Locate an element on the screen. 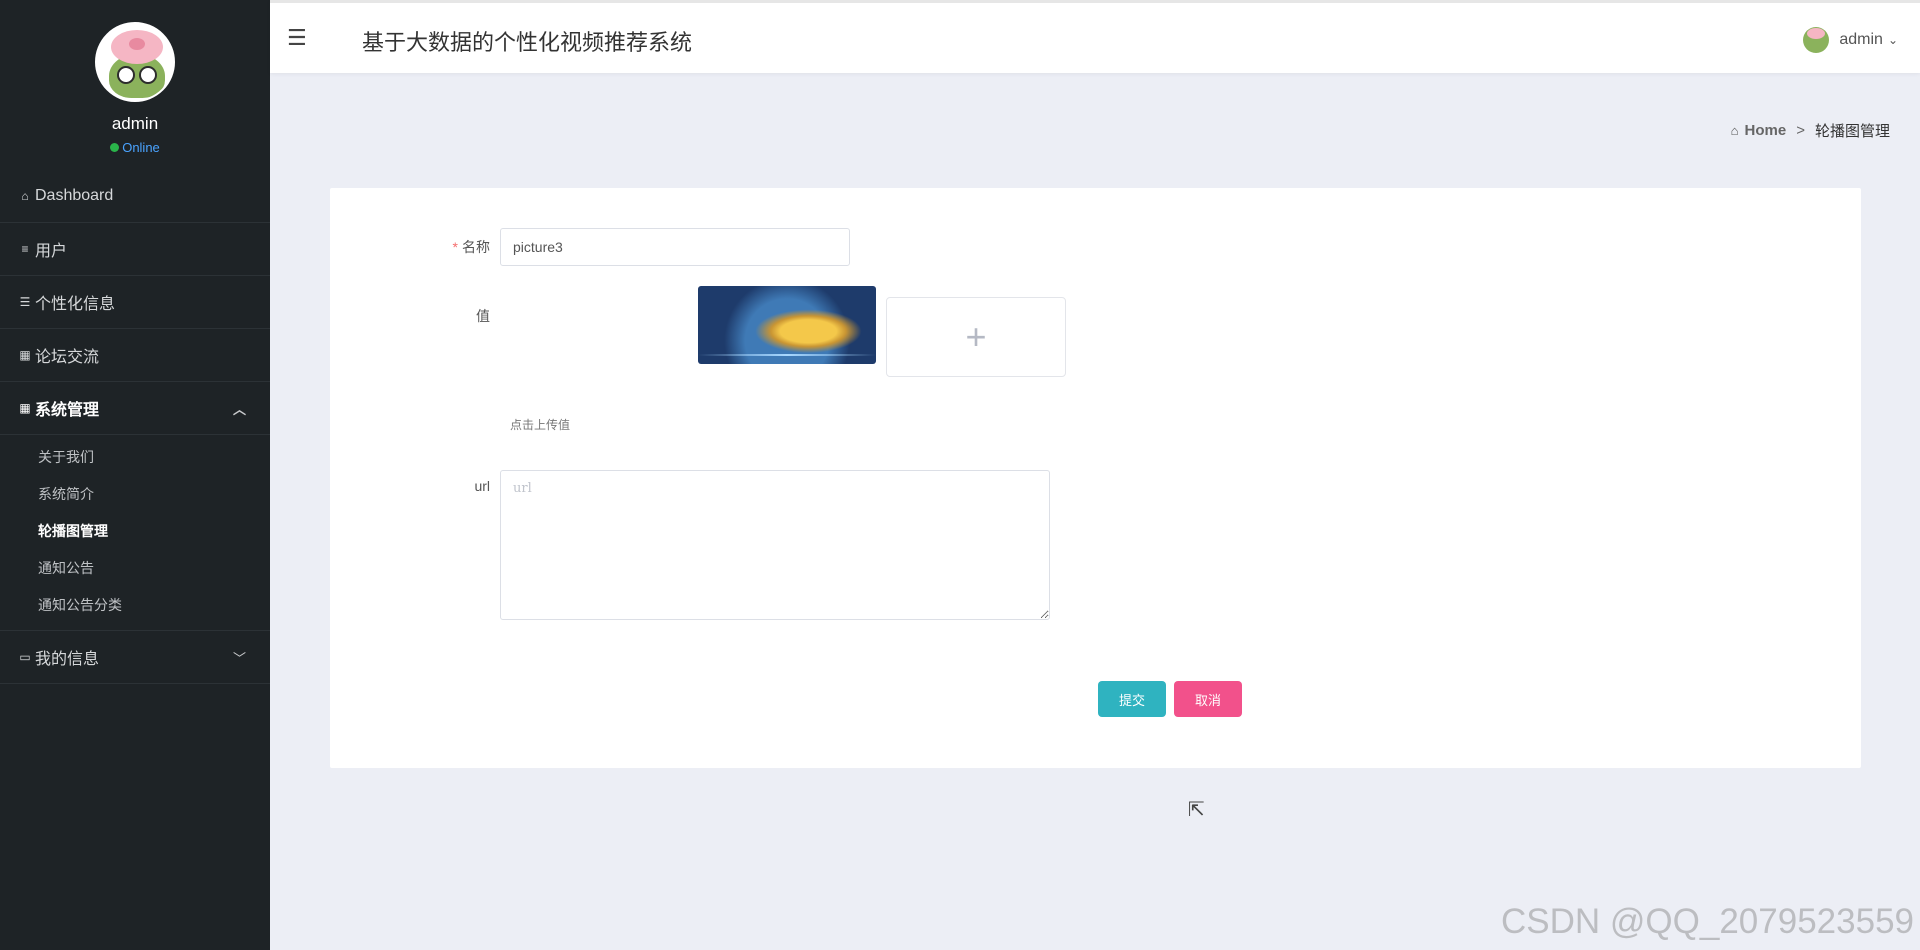 The height and width of the screenshot is (950, 1920). uploaded-image-thumbnail is located at coordinates (787, 325).